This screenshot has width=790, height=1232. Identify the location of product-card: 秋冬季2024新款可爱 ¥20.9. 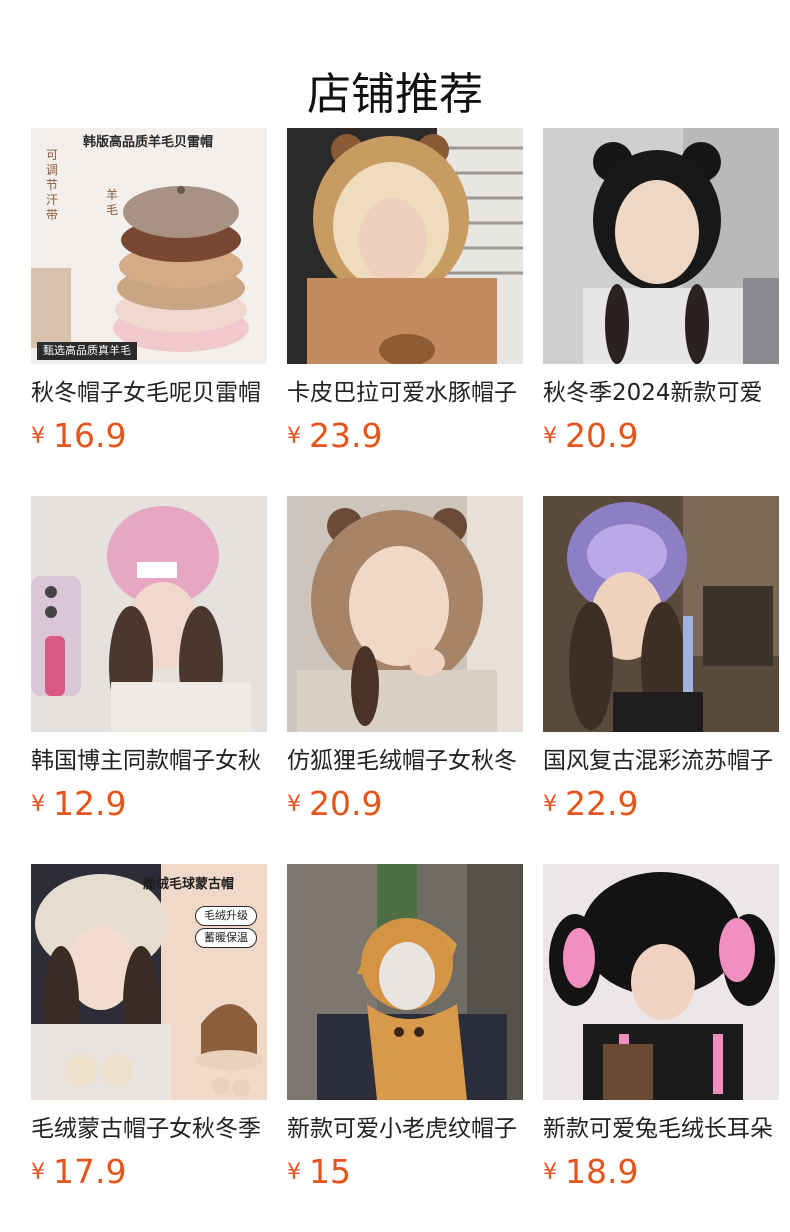
(661, 291).